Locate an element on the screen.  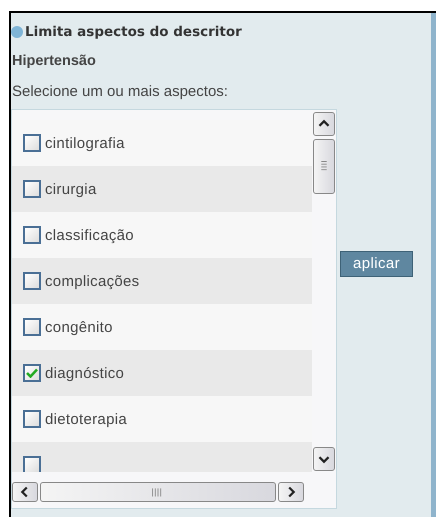
descriptor-name: Hipertensão is located at coordinates (54, 61).